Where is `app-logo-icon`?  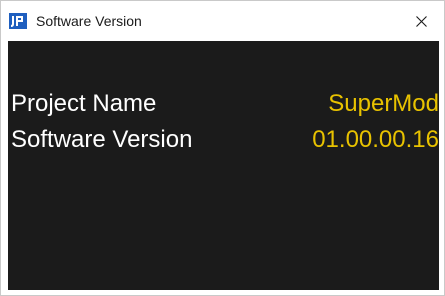
app-logo-icon is located at coordinates (18, 21).